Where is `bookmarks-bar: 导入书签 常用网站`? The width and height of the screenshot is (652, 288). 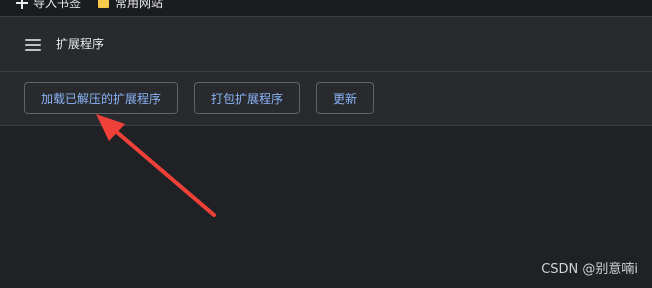 bookmarks-bar: 导入书签 常用网站 is located at coordinates (326, 8).